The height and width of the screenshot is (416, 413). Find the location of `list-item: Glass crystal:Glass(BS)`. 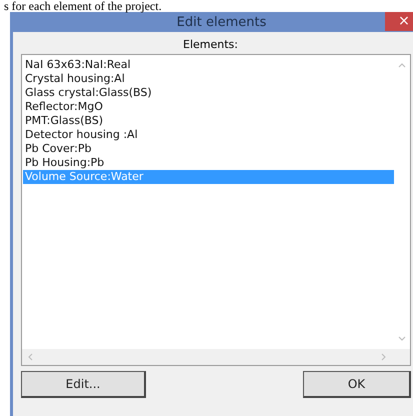

list-item: Glass crystal:Glass(BS) is located at coordinates (208, 93).